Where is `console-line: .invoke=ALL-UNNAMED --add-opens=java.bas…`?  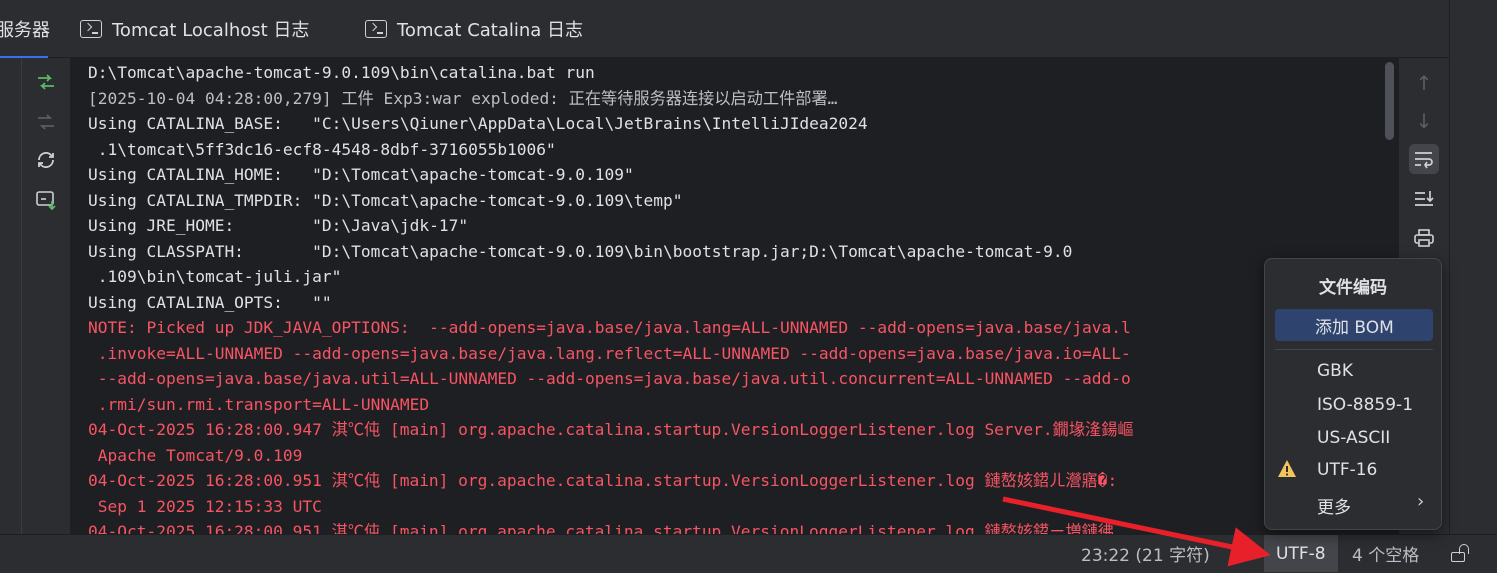 console-line: .invoke=ALL-UNNAMED --add-opens=java.bas… is located at coordinates (609, 353).